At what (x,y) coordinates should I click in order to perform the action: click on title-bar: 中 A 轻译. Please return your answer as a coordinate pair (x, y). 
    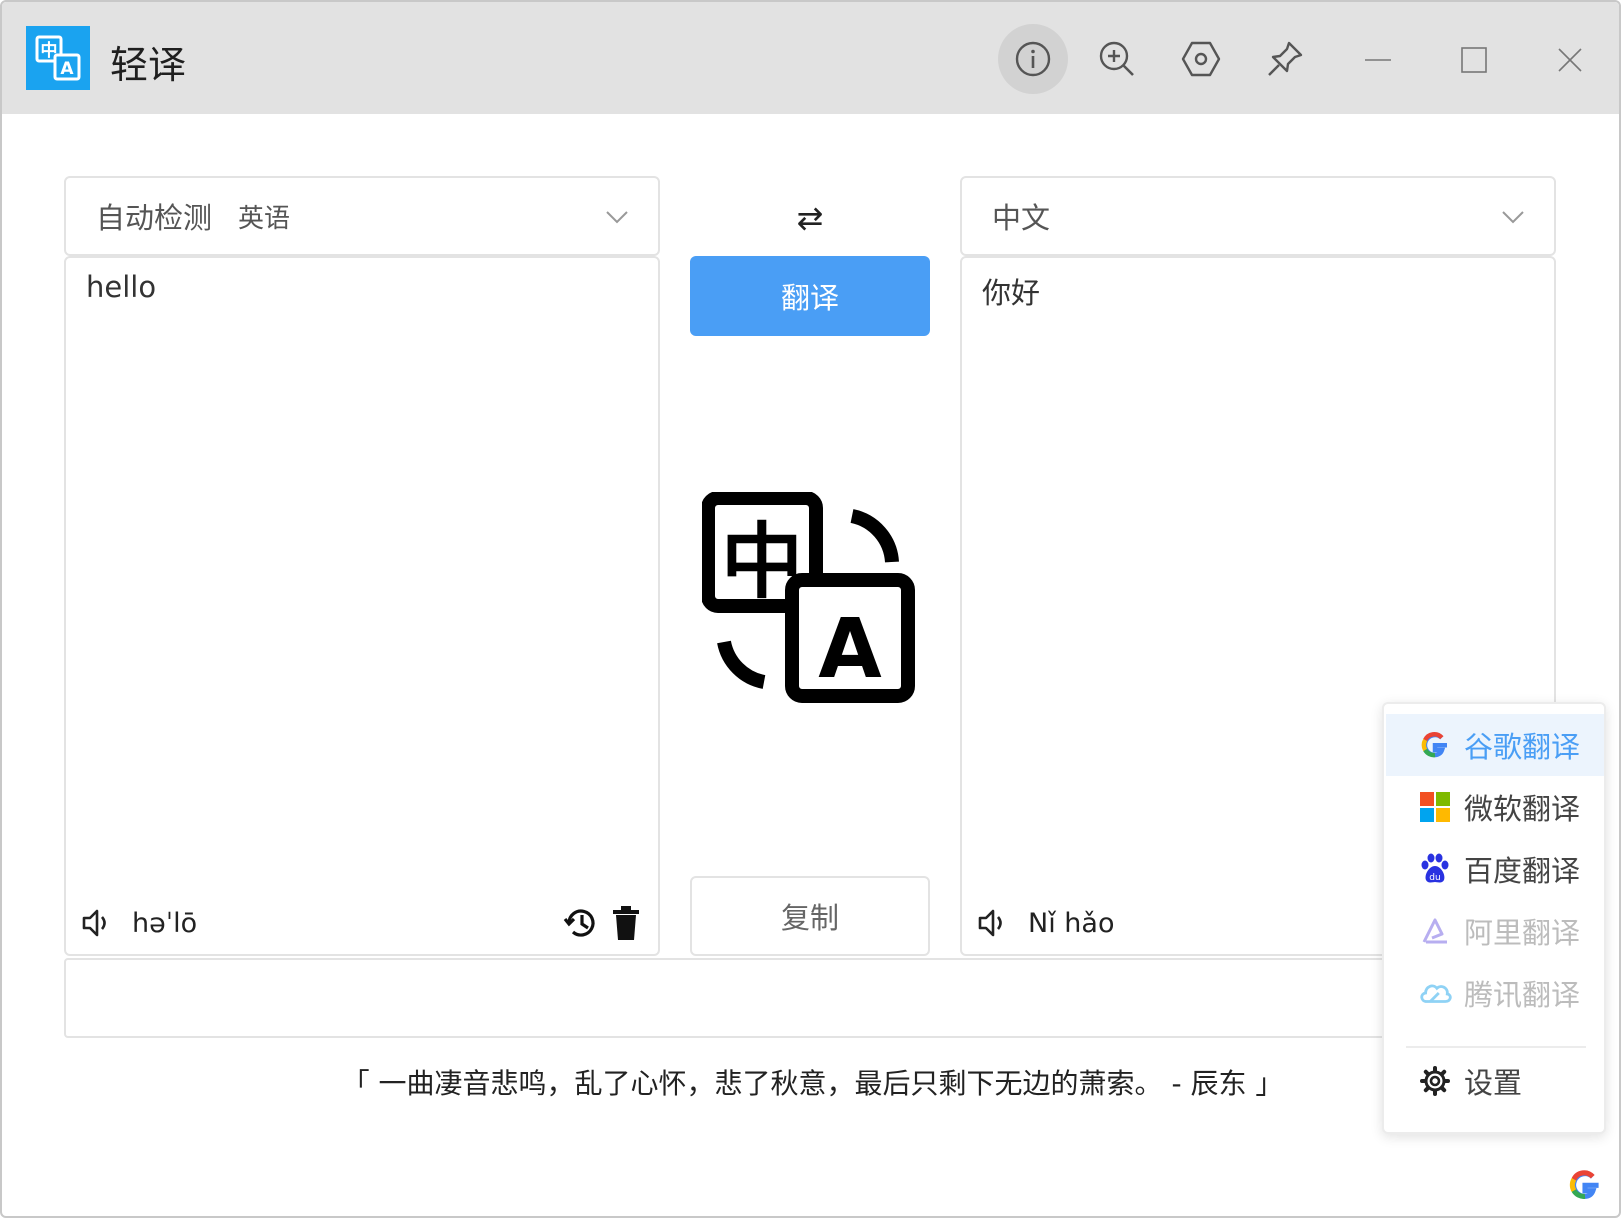
    Looking at the image, I should click on (810, 58).